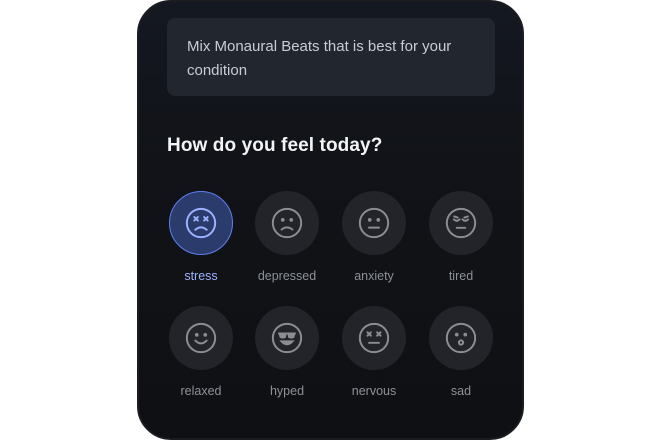  I want to click on nervous-face-icon, so click(374, 338).